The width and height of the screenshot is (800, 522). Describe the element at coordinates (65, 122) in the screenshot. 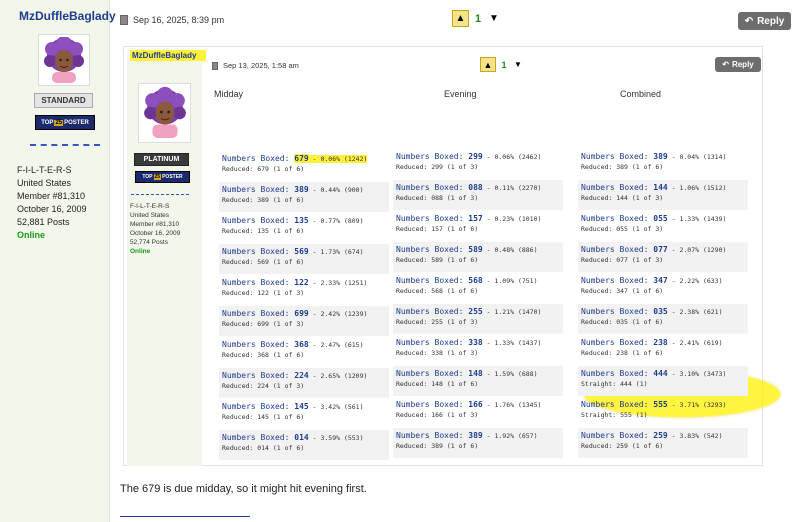

I see `top-poster-badge: TOP 25 POSTER` at that location.